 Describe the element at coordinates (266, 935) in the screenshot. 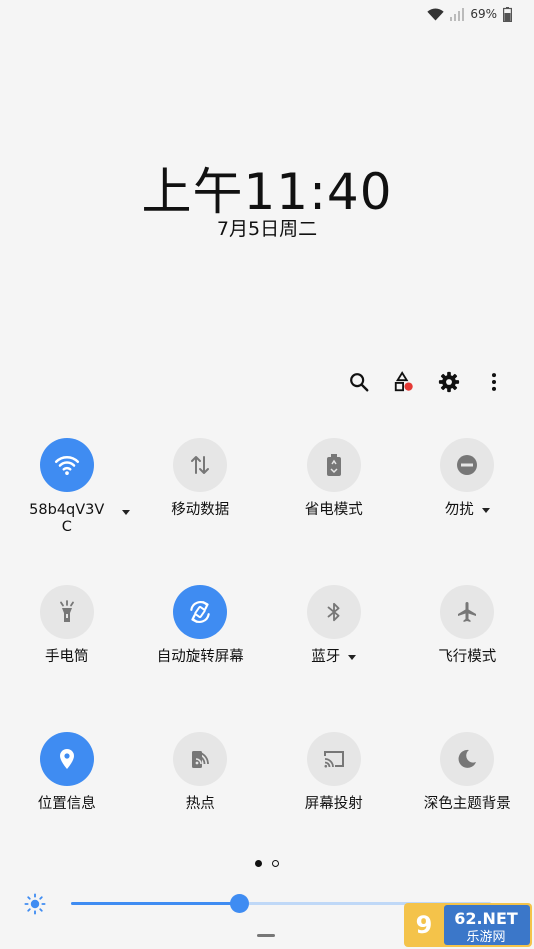

I see `panel-drag-handle` at that location.